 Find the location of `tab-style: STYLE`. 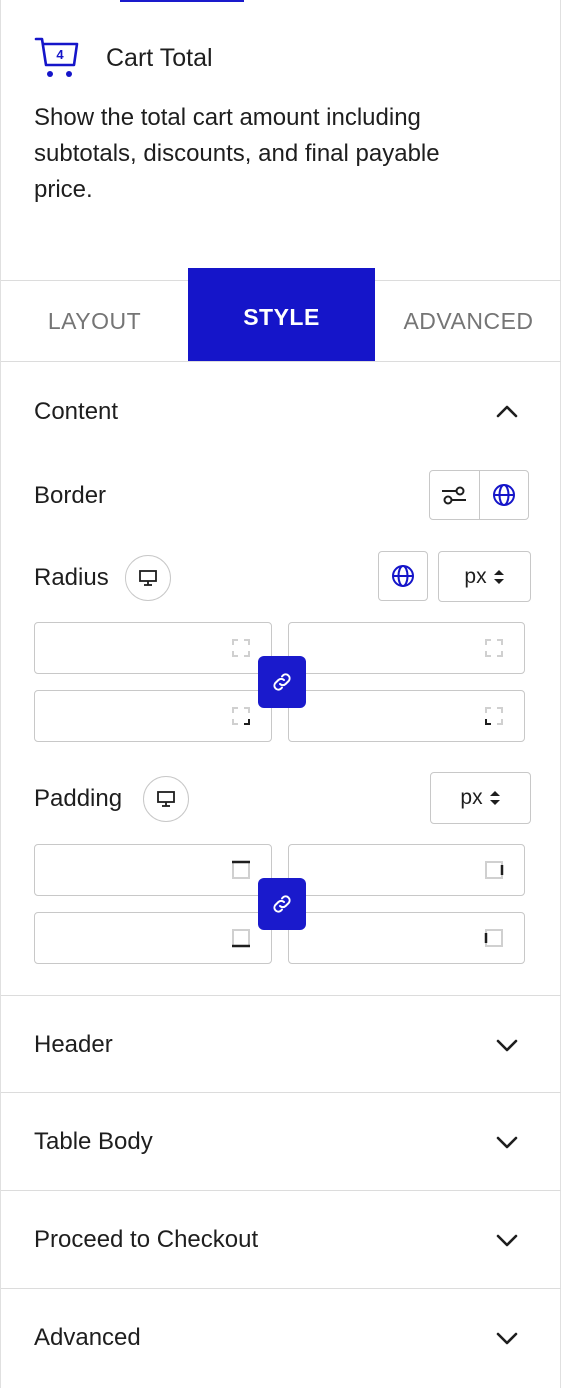

tab-style: STYLE is located at coordinates (281, 314).